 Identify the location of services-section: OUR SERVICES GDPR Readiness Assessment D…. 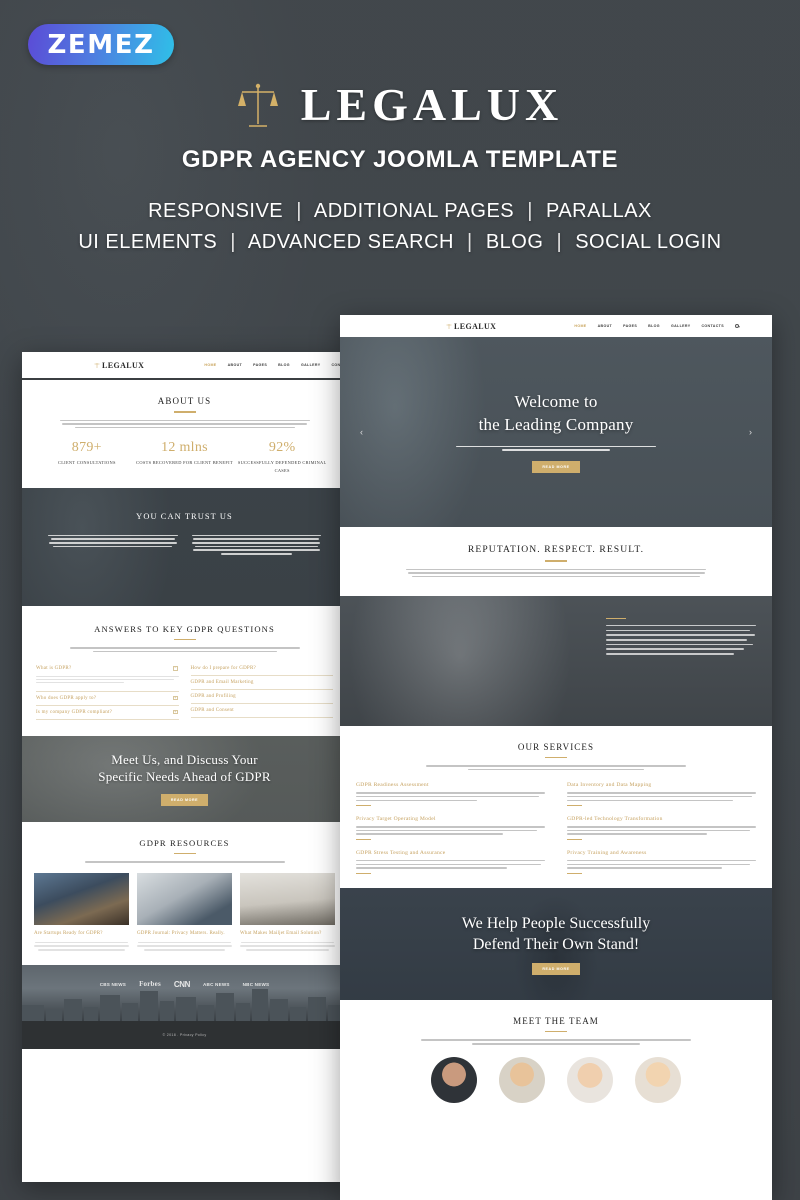
(556, 806).